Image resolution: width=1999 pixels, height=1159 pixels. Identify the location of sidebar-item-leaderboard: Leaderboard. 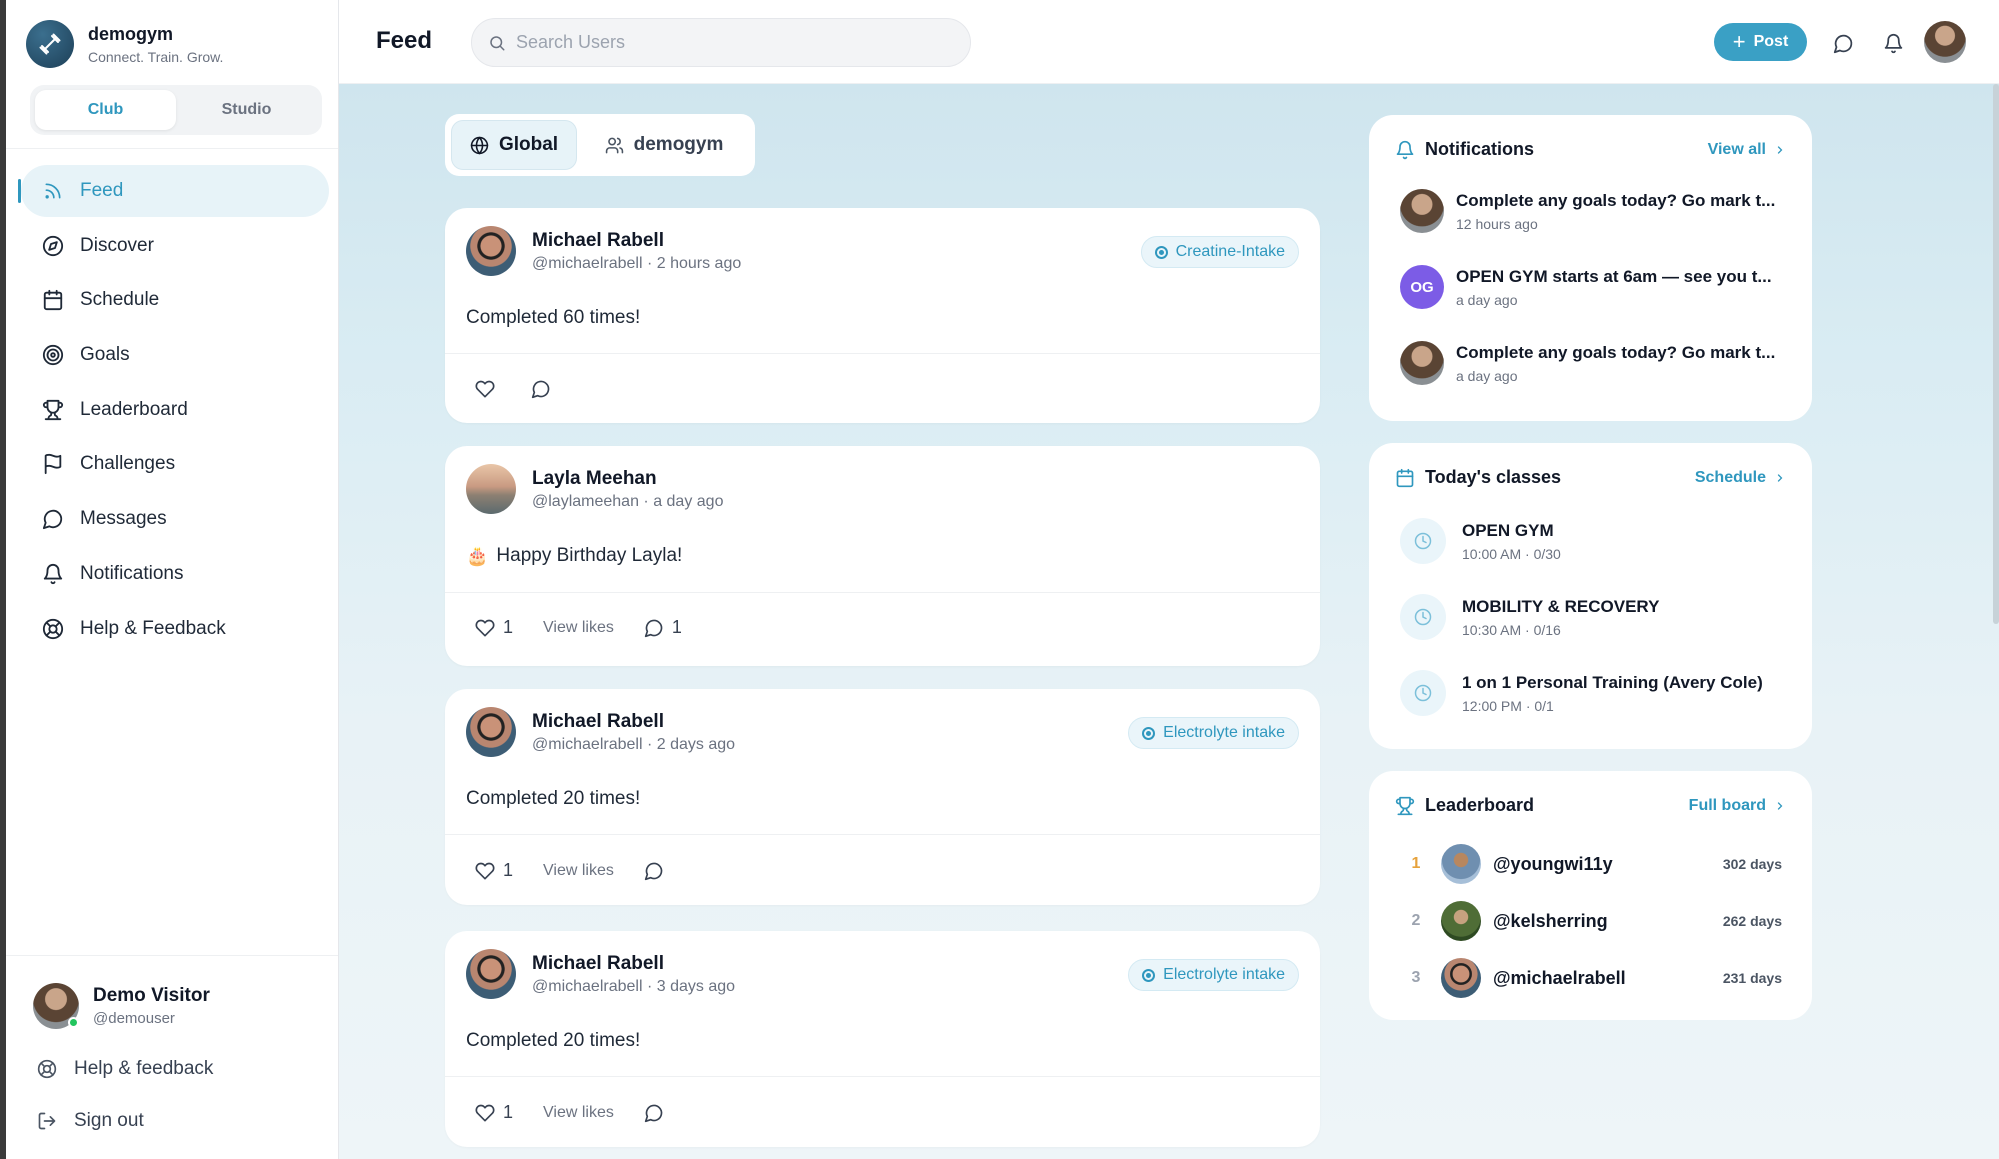
(175, 410).